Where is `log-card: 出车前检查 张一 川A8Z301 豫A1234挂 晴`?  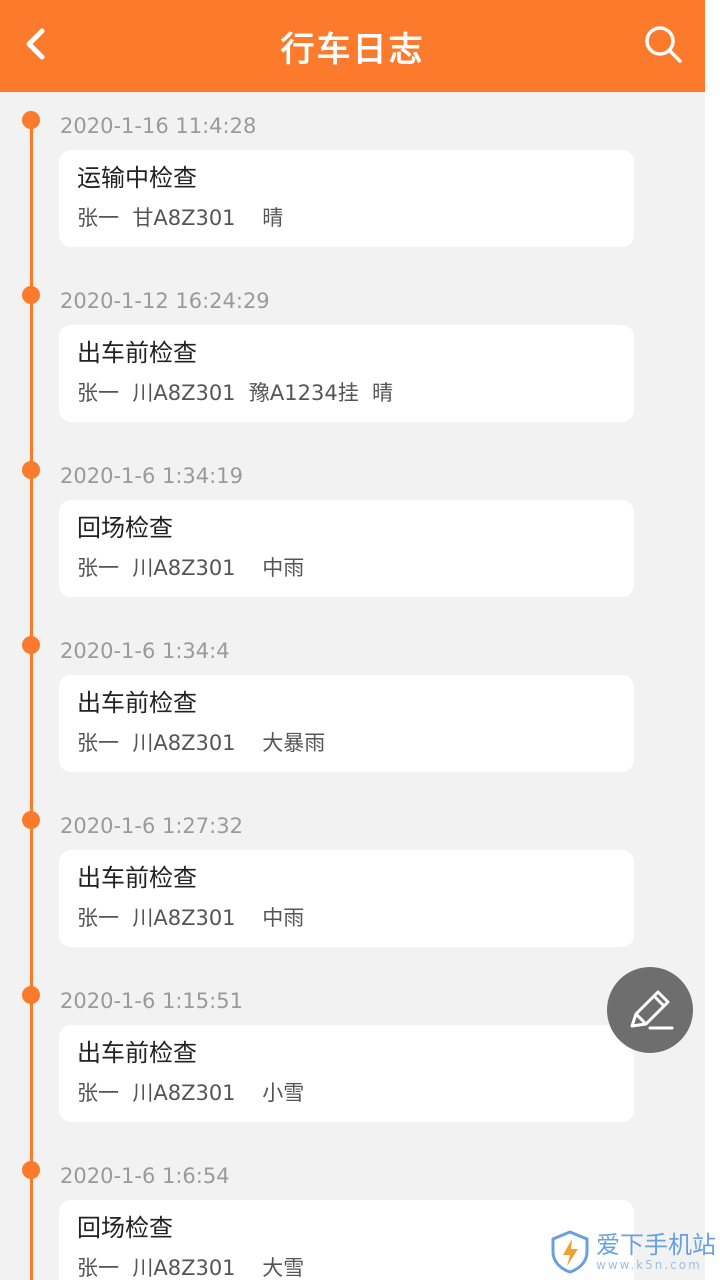
log-card: 出车前检查 张一 川A8Z301 豫A1234挂 晴 is located at coordinates (346, 373).